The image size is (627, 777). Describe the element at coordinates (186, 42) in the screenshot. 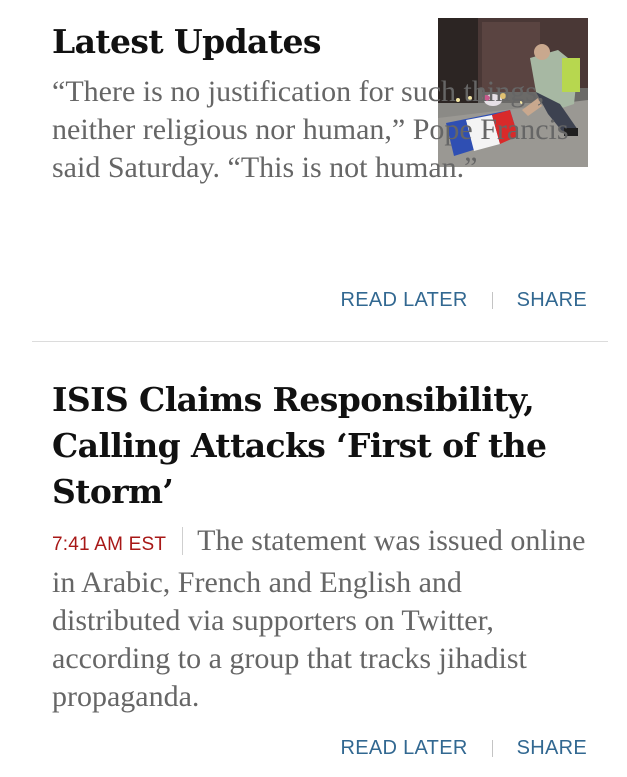

I see `article-headline: Latest Updates` at that location.